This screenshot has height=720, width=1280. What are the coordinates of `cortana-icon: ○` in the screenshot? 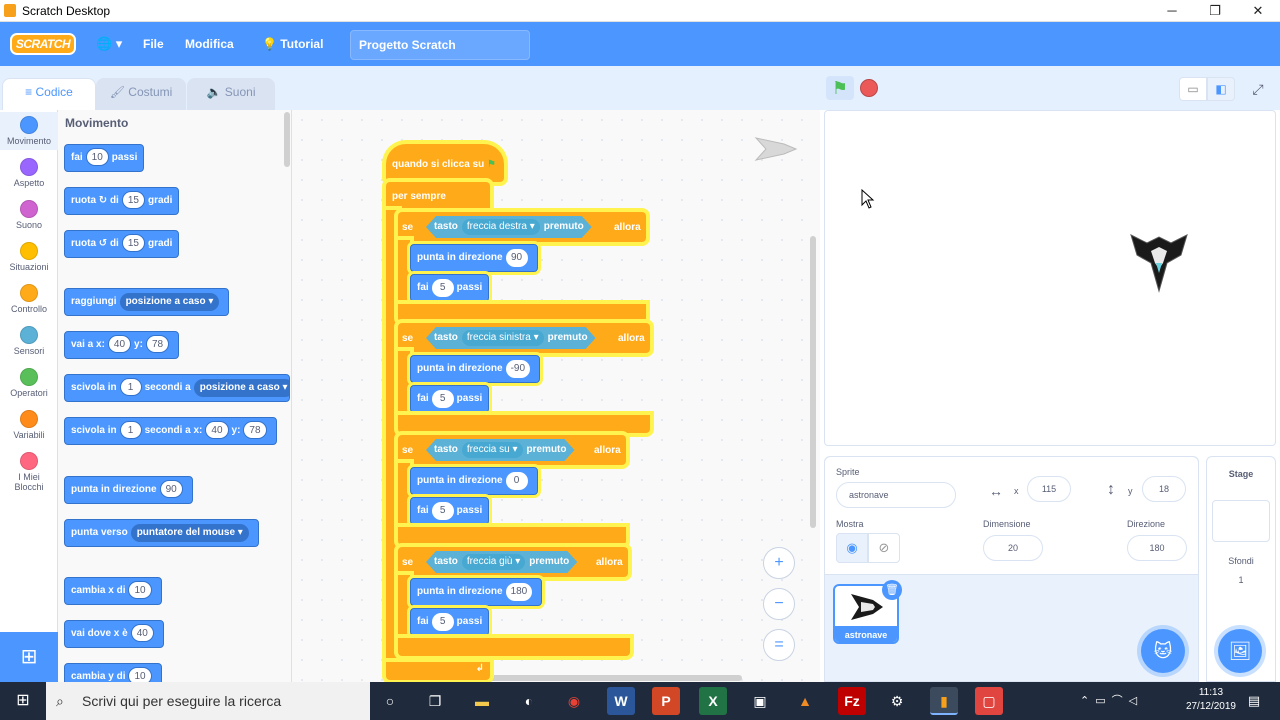 It's located at (390, 701).